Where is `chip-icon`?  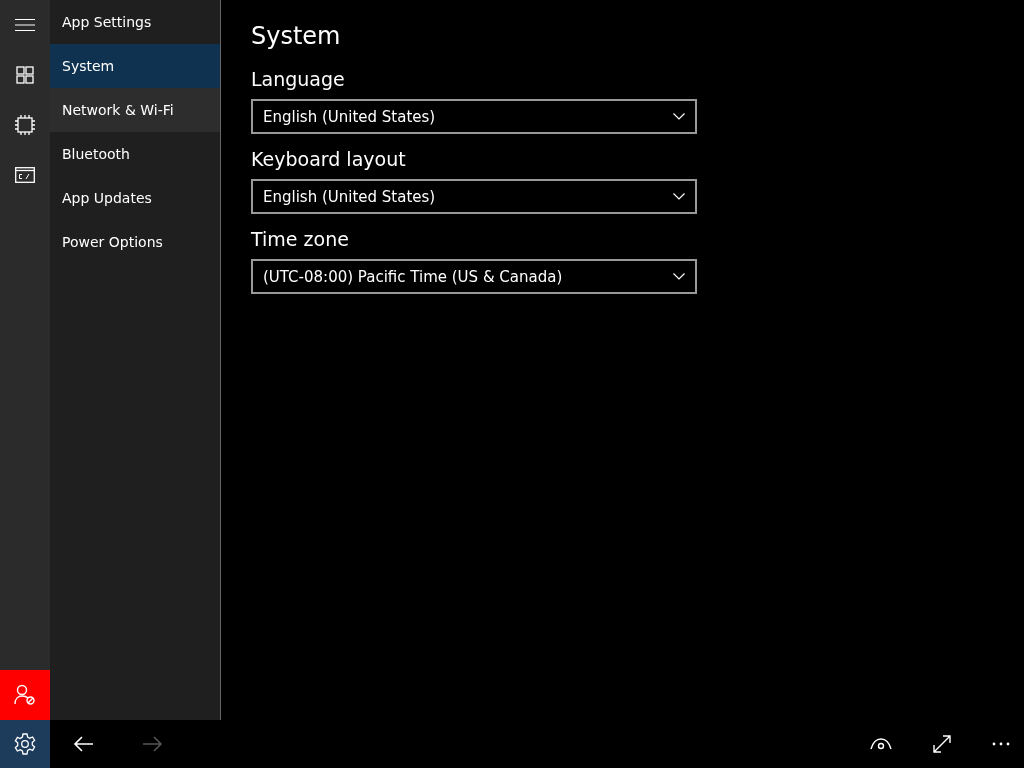
chip-icon is located at coordinates (25, 125).